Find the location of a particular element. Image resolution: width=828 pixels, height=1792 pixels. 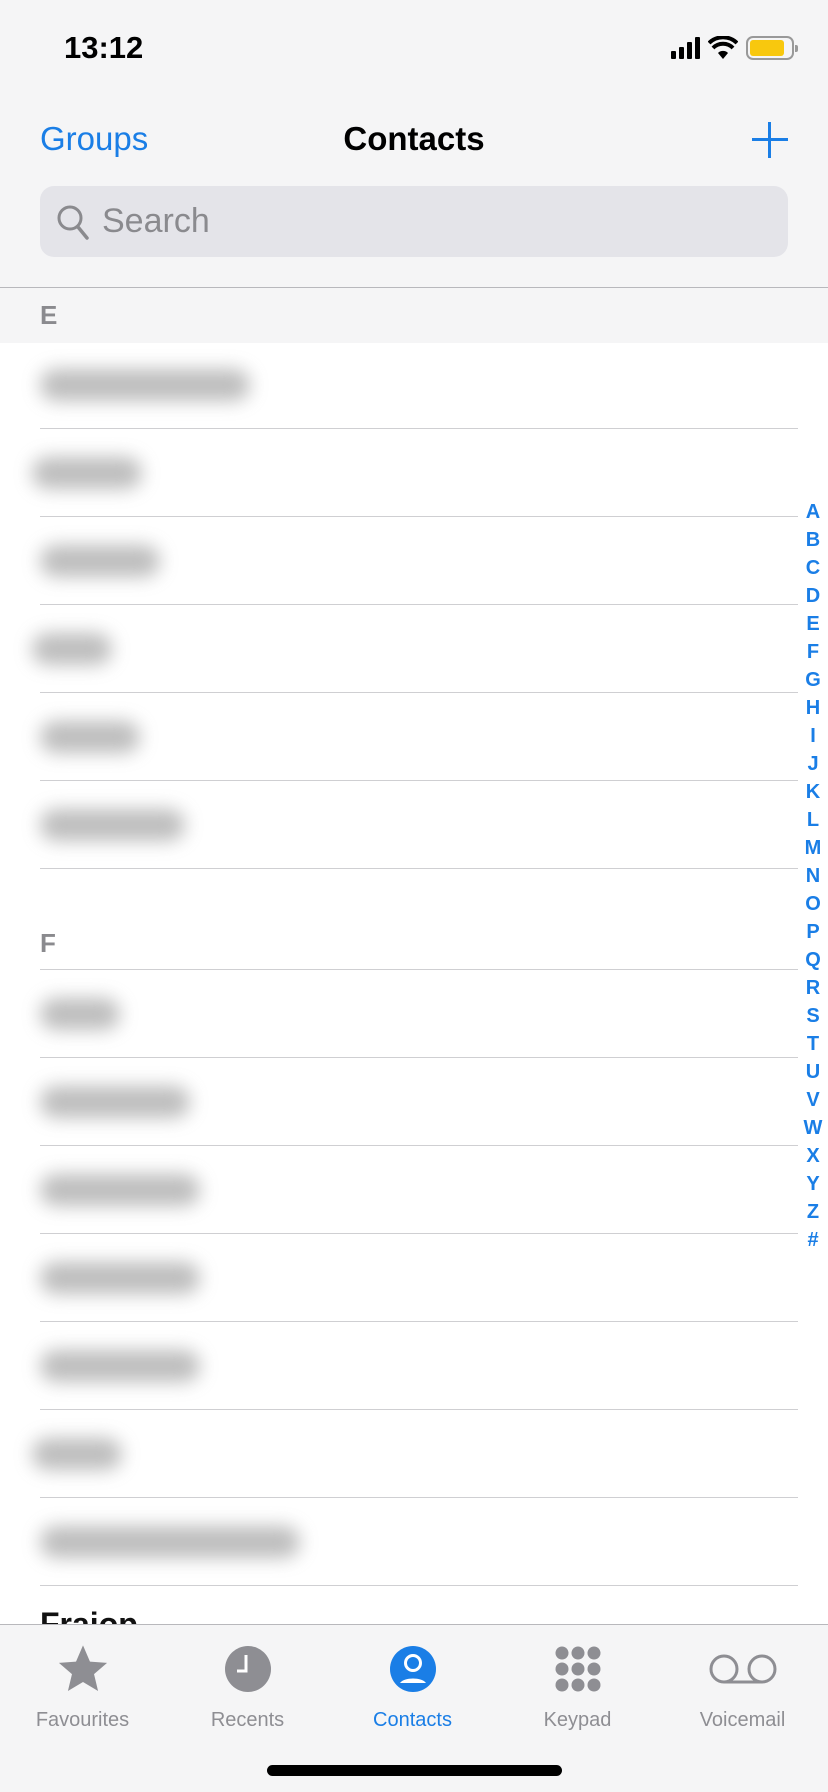

index-letter: L is located at coordinates (813, 820).